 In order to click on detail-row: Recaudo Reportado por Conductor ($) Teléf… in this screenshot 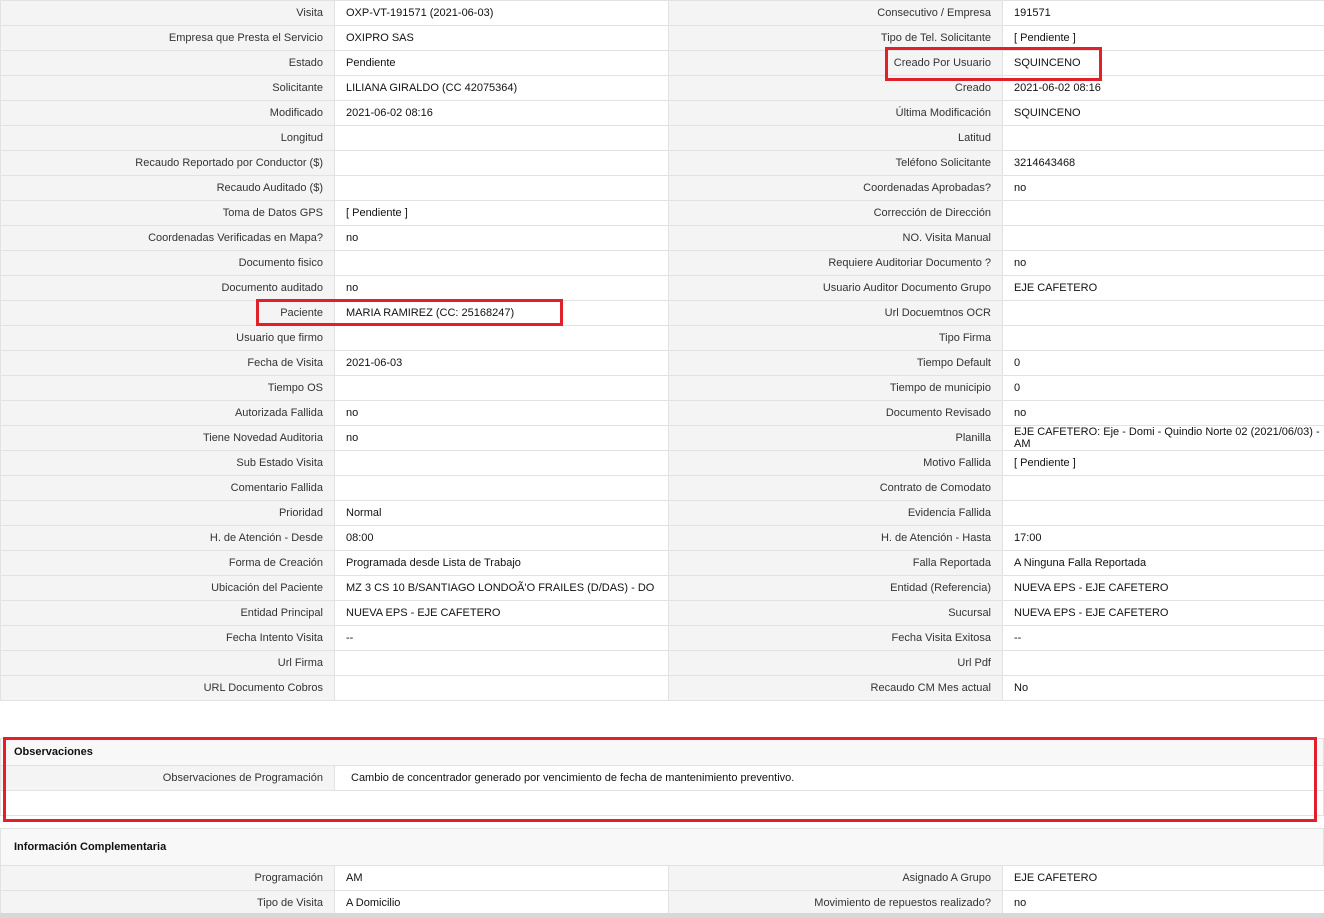, I will do `click(662, 163)`.